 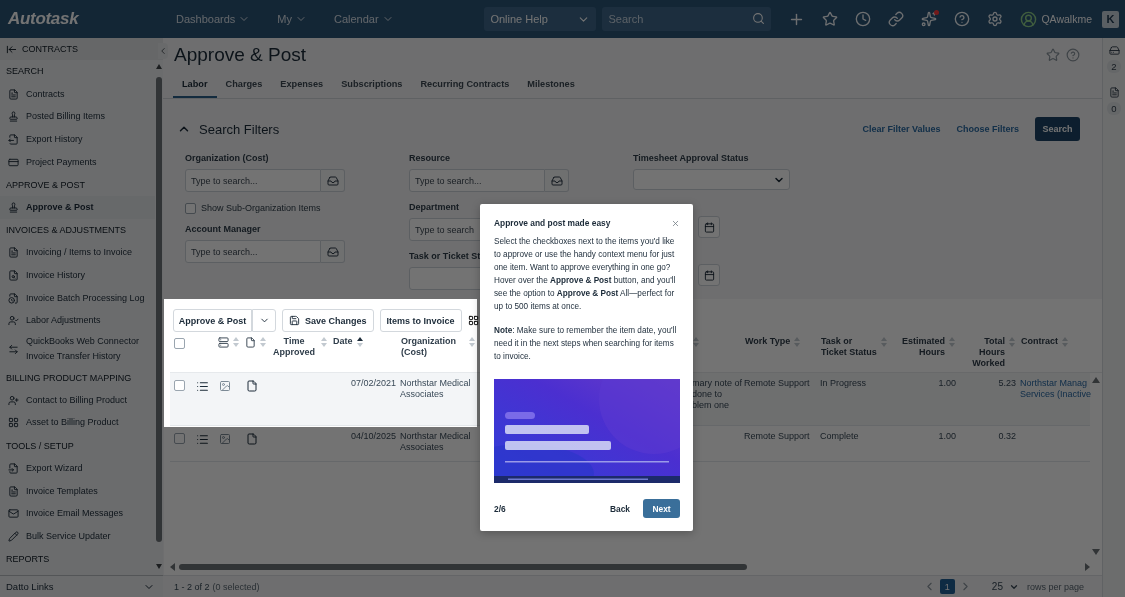 I want to click on table-cell-text: 07/02/2021, so click(x=373, y=384).